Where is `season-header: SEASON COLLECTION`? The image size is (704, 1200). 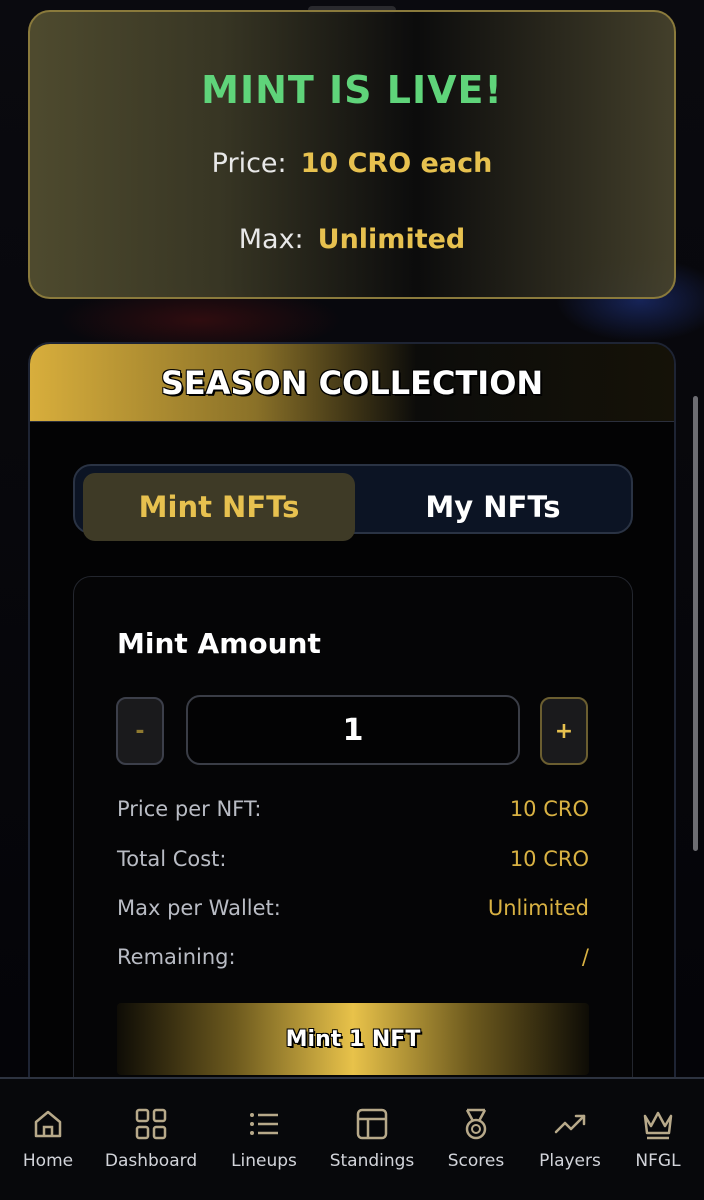 season-header: SEASON COLLECTION is located at coordinates (352, 383).